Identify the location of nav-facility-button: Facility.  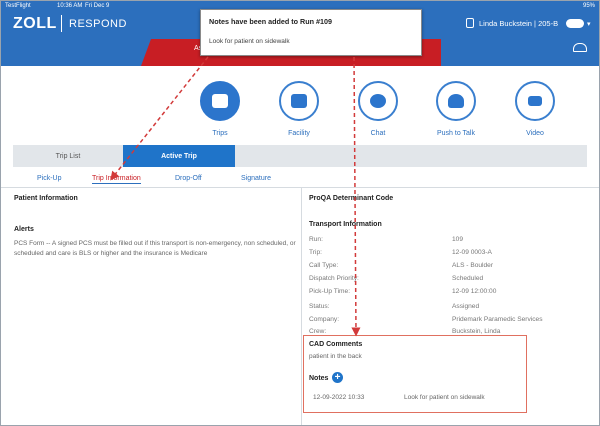
(299, 109).